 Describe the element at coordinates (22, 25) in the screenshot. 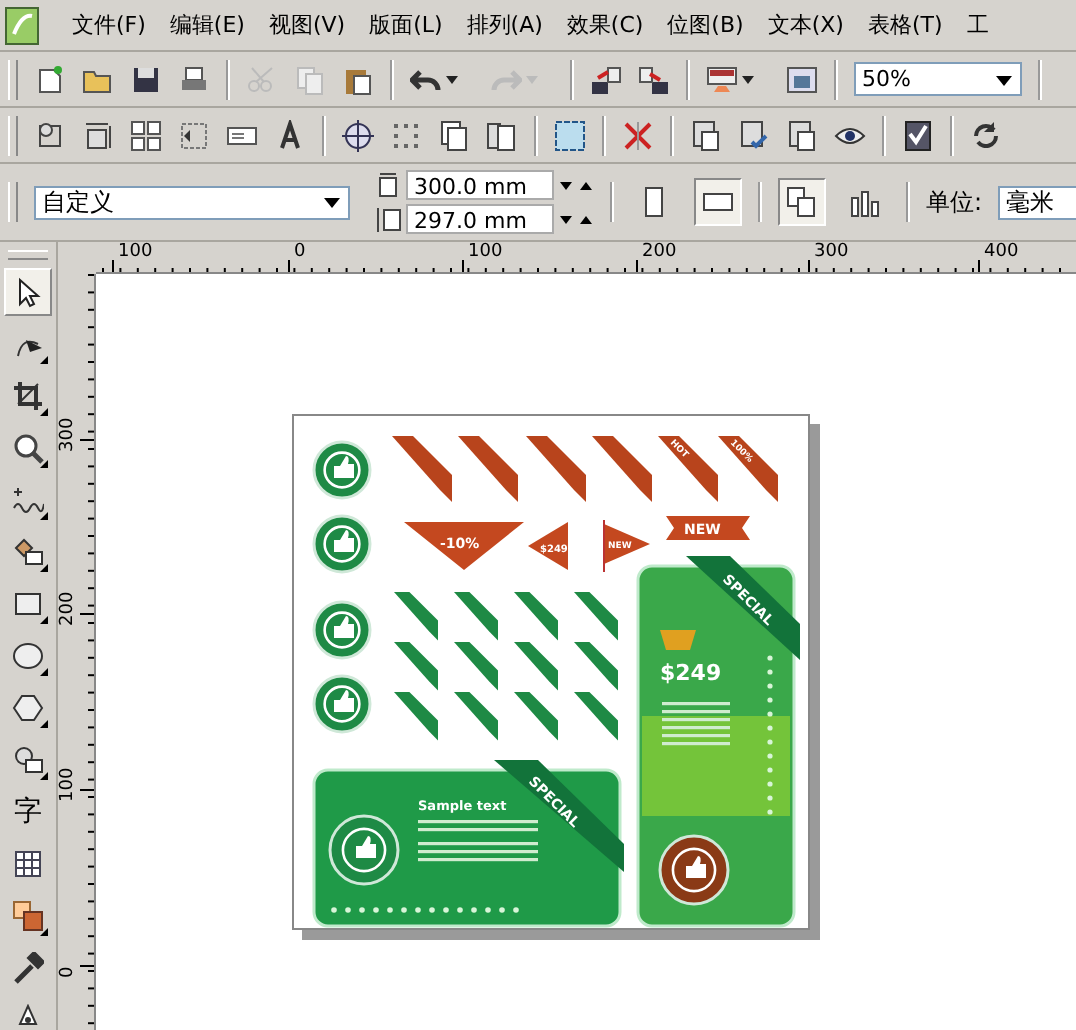

I see `app-logo-icon` at that location.